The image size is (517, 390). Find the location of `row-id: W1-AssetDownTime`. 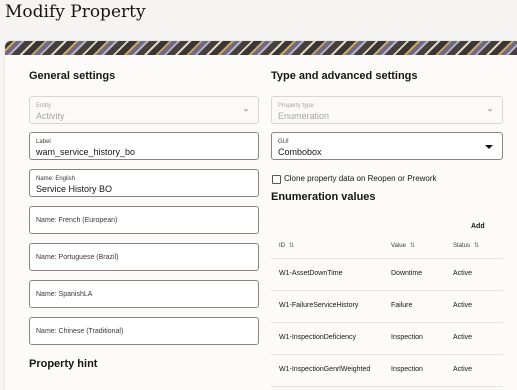

row-id: W1-AssetDownTime is located at coordinates (311, 273).